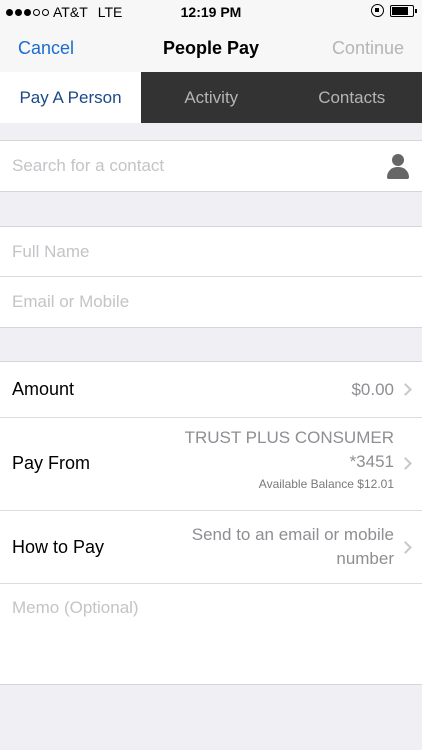  What do you see at coordinates (211, 634) in the screenshot?
I see `memo-field: Memo (Optional)` at bounding box center [211, 634].